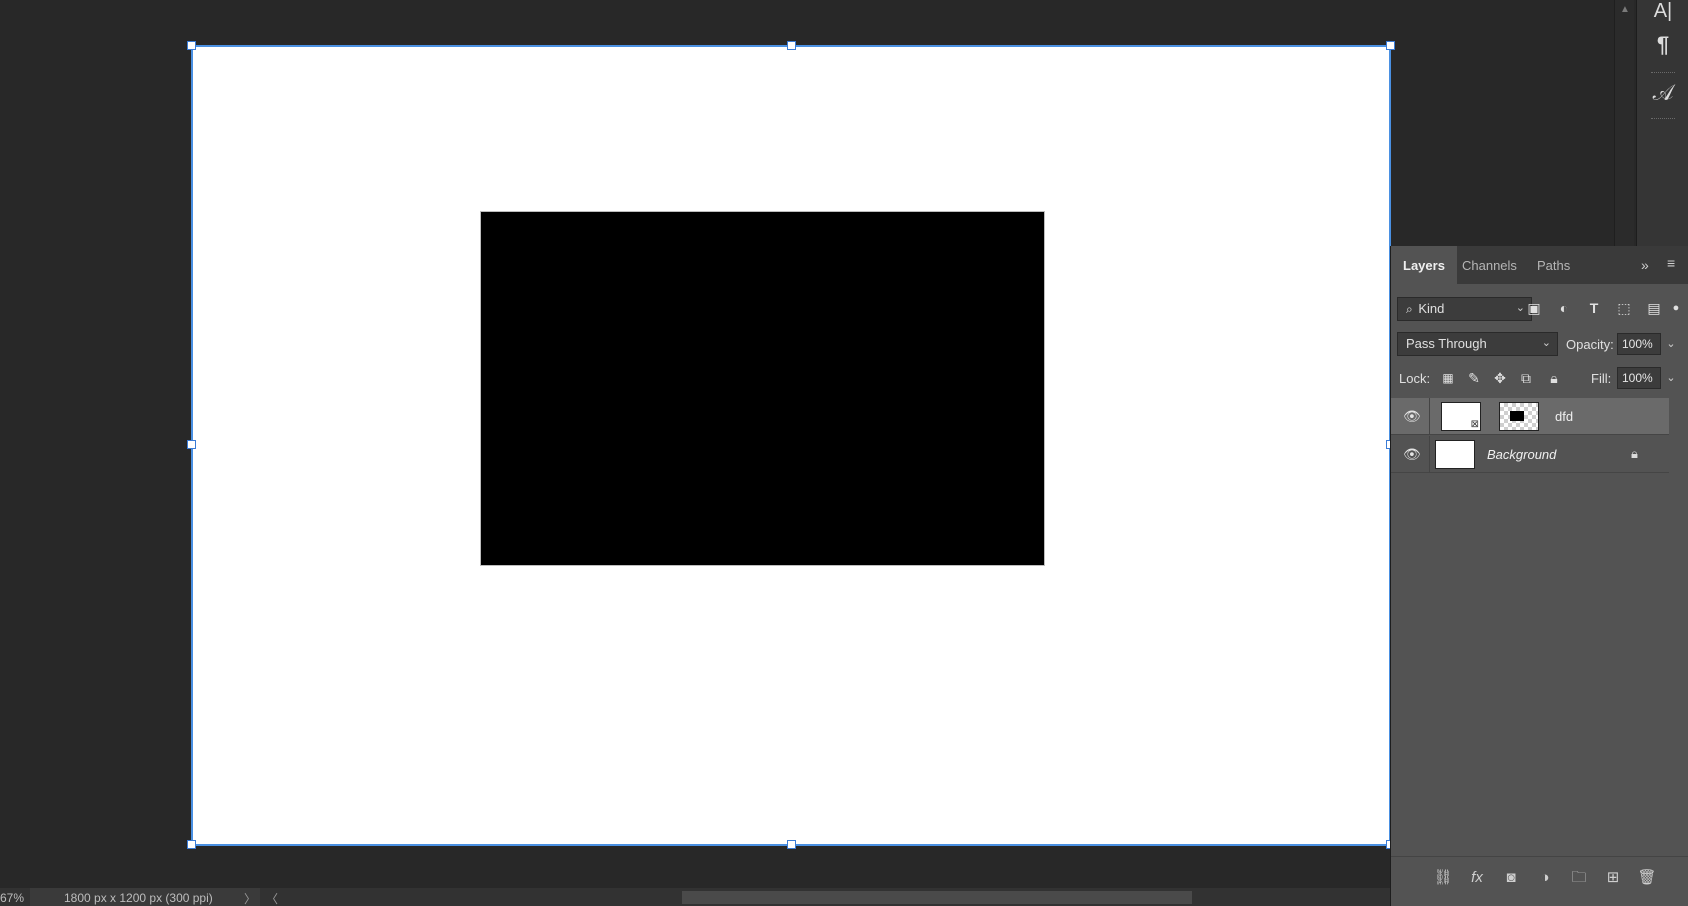 Image resolution: width=1688 pixels, height=906 pixels. I want to click on layer-style-fx-icon: fx, so click(1477, 878).